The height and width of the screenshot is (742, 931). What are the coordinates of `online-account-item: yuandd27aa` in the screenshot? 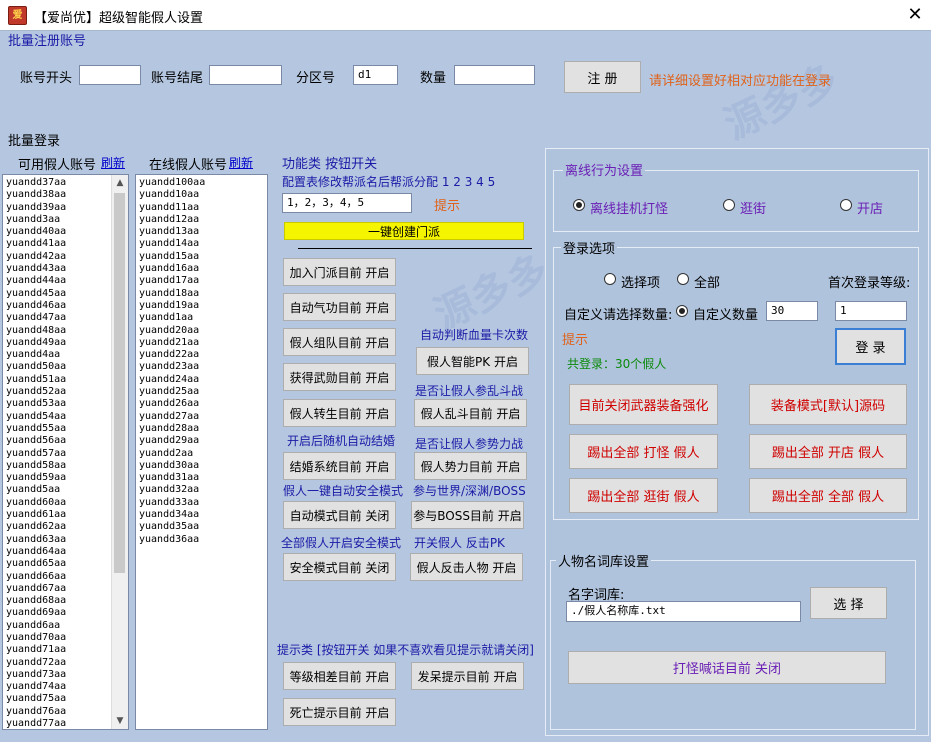 It's located at (172, 417).